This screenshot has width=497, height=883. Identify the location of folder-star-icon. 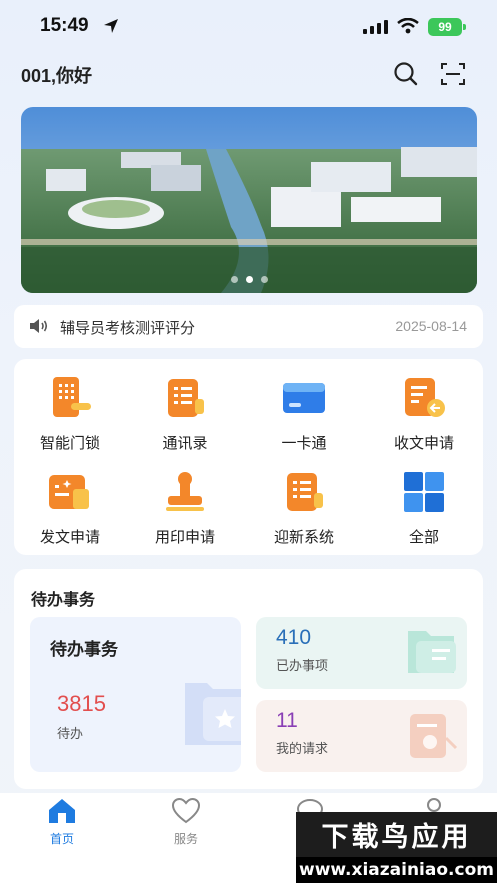
(213, 714).